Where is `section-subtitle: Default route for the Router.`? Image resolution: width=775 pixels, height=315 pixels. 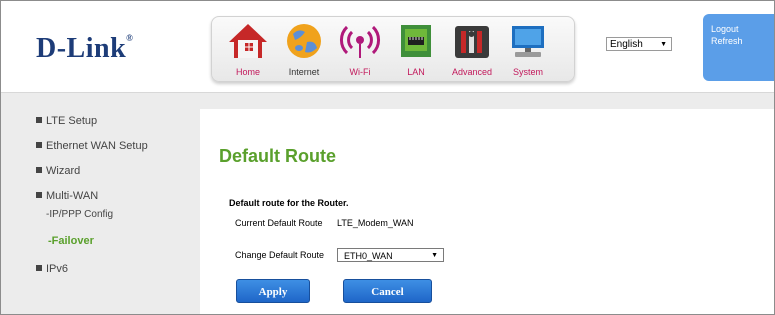
section-subtitle: Default route for the Router. is located at coordinates (289, 203).